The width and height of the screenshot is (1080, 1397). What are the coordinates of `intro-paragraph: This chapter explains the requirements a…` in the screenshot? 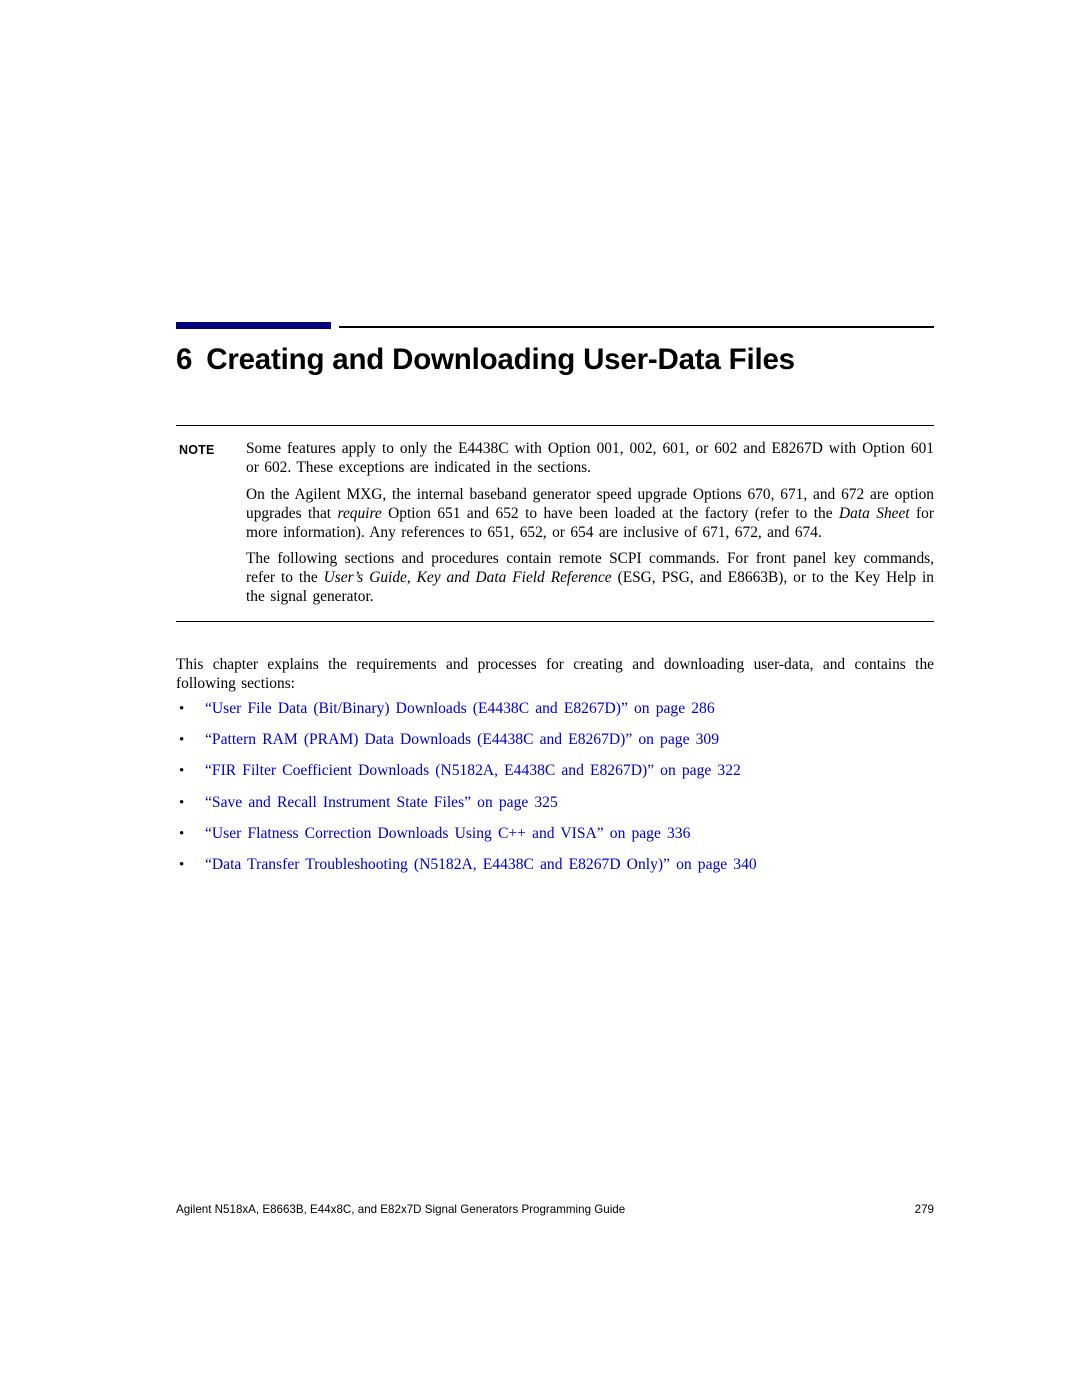 It's located at (555, 674).